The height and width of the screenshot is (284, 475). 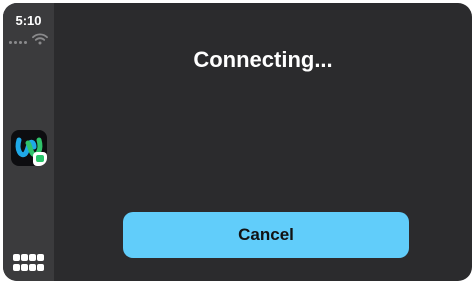 What do you see at coordinates (30, 40) in the screenshot?
I see `status-indicators` at bounding box center [30, 40].